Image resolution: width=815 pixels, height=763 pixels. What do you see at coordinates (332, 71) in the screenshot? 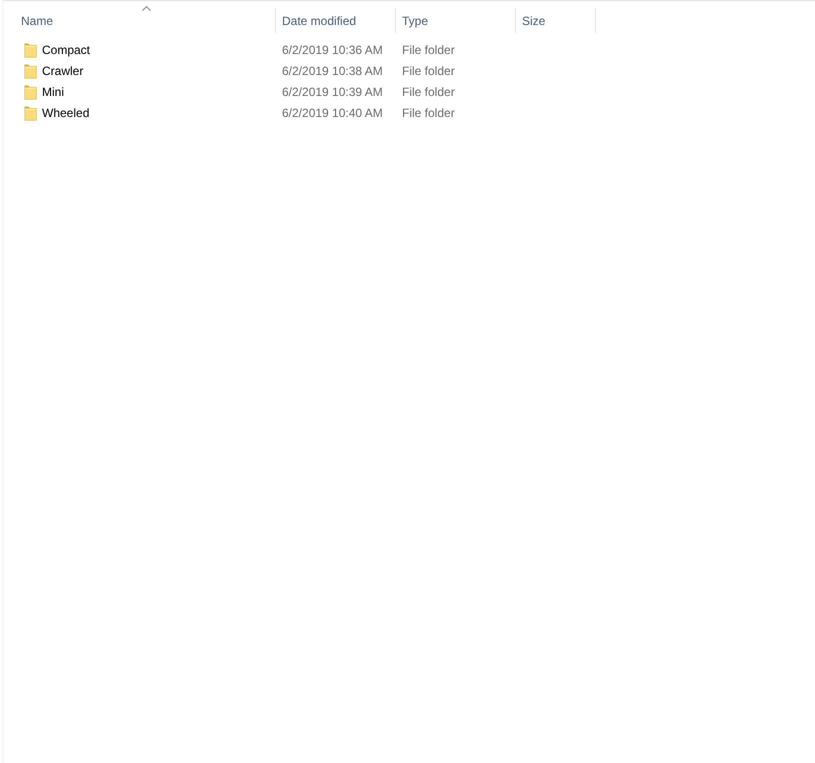
I see `date-modified-text: 6/2/2019 10:38 AM` at bounding box center [332, 71].